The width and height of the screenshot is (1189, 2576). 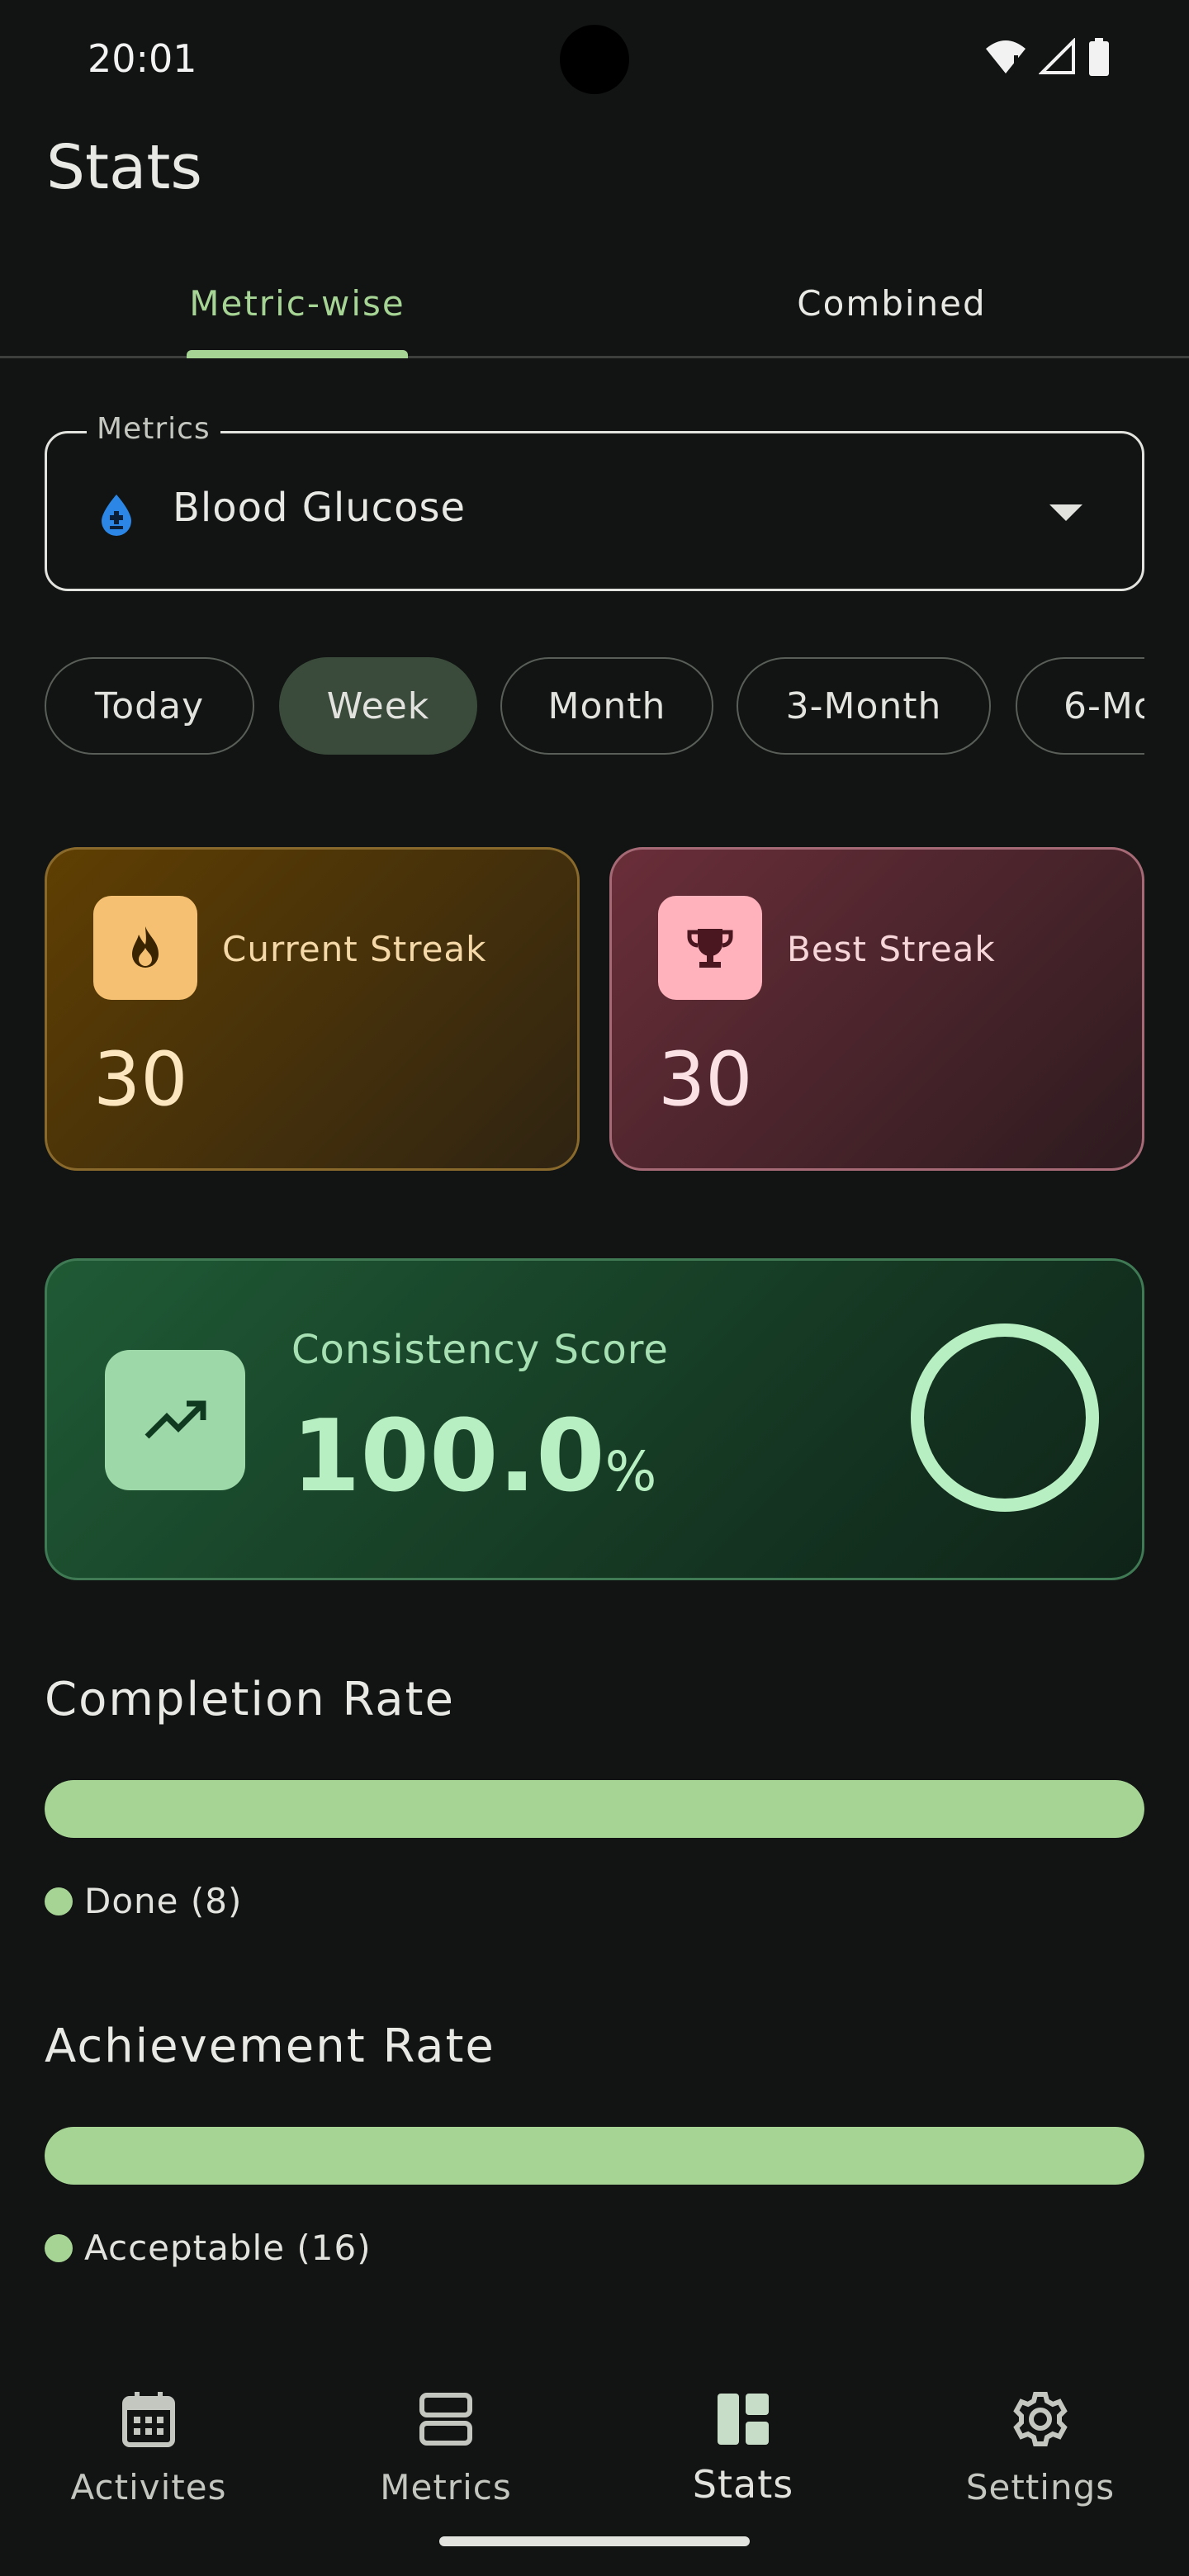 What do you see at coordinates (710, 948) in the screenshot?
I see `trophy-icon` at bounding box center [710, 948].